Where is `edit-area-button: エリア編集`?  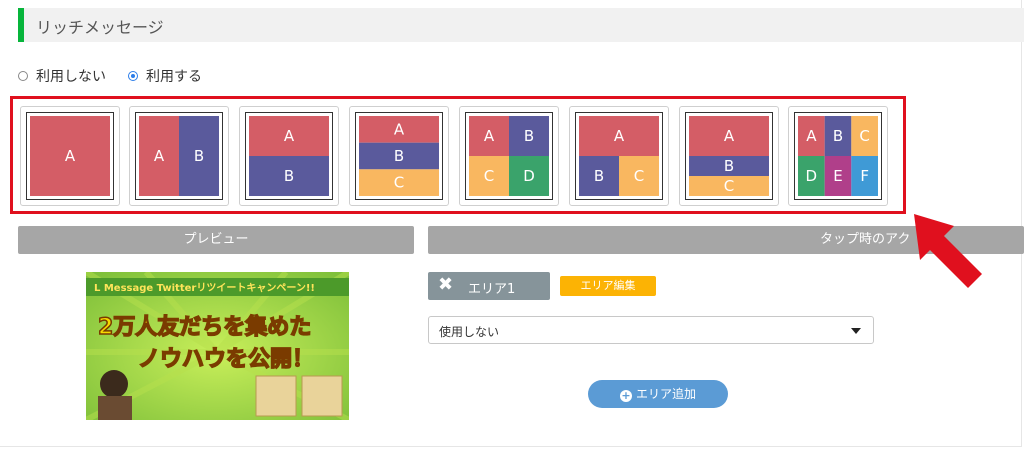
edit-area-button: エリア編集 is located at coordinates (608, 286).